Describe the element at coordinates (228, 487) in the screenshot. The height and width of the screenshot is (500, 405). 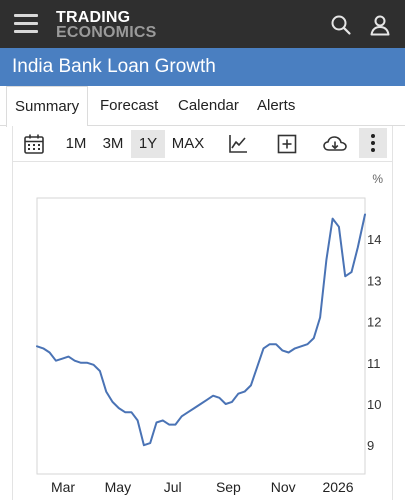
I see `x-tick-label: Sep` at that location.